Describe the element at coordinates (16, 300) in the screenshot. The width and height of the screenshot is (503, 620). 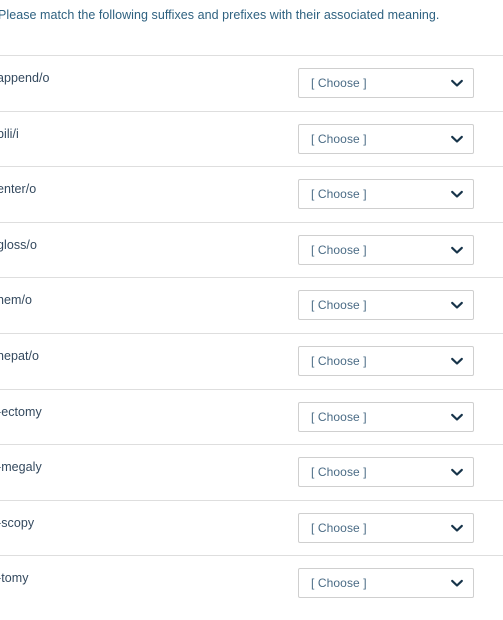
I see `term-label: hem/o` at that location.